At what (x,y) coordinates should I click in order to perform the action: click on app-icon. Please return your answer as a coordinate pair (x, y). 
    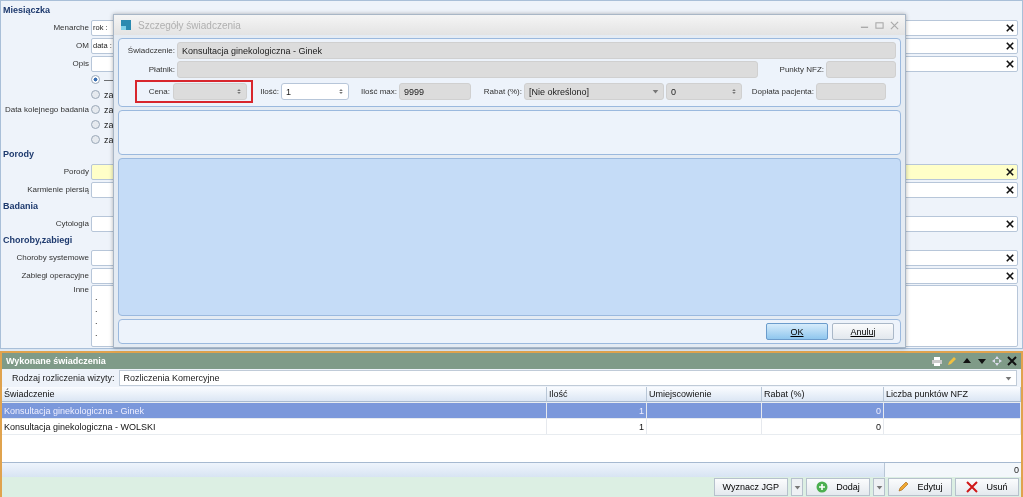
    Looking at the image, I should click on (126, 25).